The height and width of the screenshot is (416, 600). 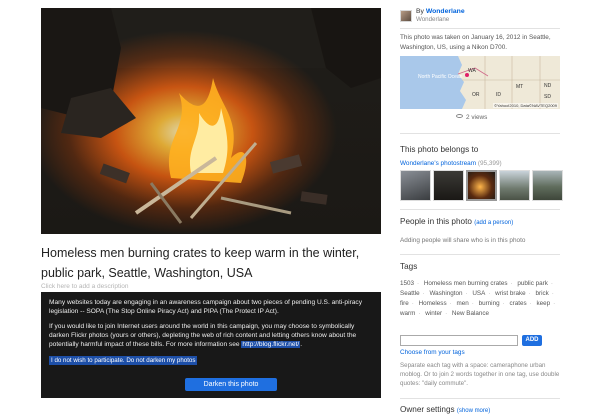 I want to click on tag: crates, so click(x=517, y=303).